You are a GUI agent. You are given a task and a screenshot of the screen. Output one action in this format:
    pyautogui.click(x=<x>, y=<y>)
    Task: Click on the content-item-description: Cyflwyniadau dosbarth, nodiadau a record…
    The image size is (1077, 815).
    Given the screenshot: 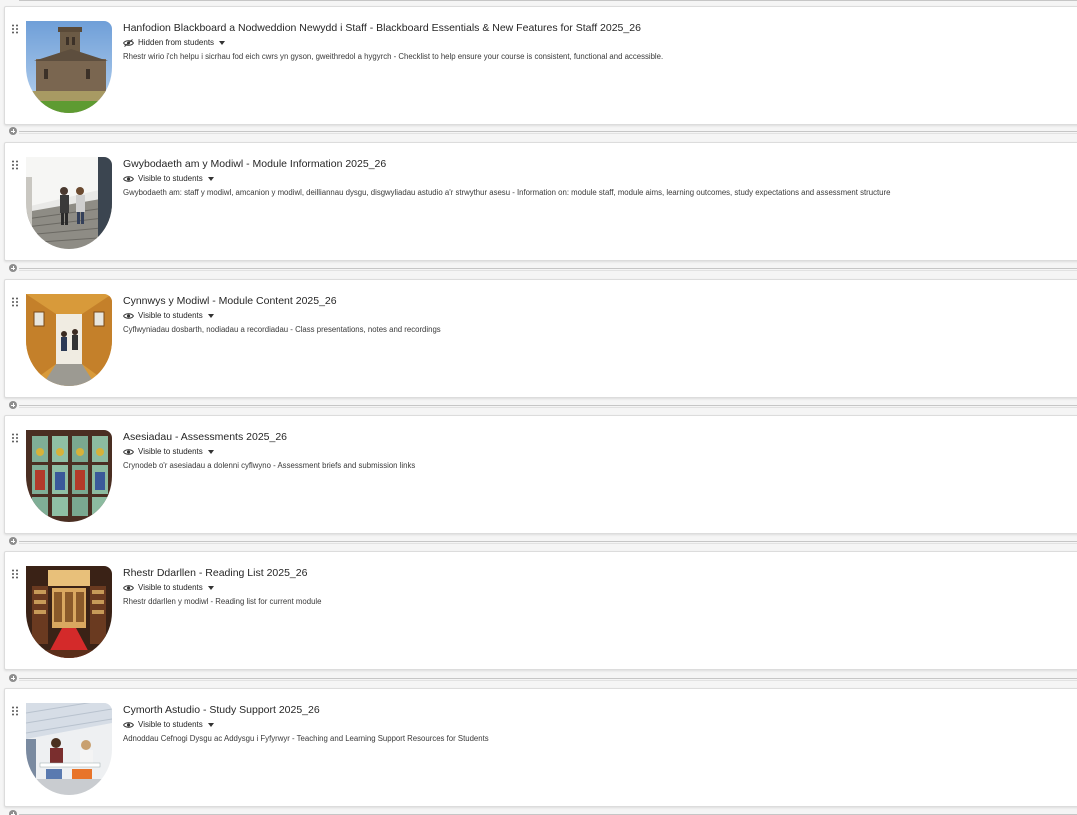 What is the action you would take?
    pyautogui.click(x=282, y=329)
    